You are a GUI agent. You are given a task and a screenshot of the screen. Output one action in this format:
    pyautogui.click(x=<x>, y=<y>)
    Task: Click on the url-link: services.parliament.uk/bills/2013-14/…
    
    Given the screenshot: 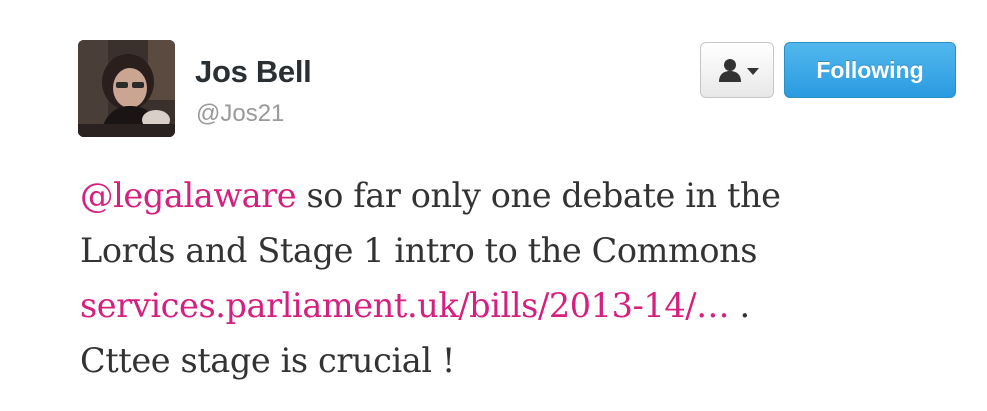 What is the action you would take?
    pyautogui.click(x=405, y=305)
    